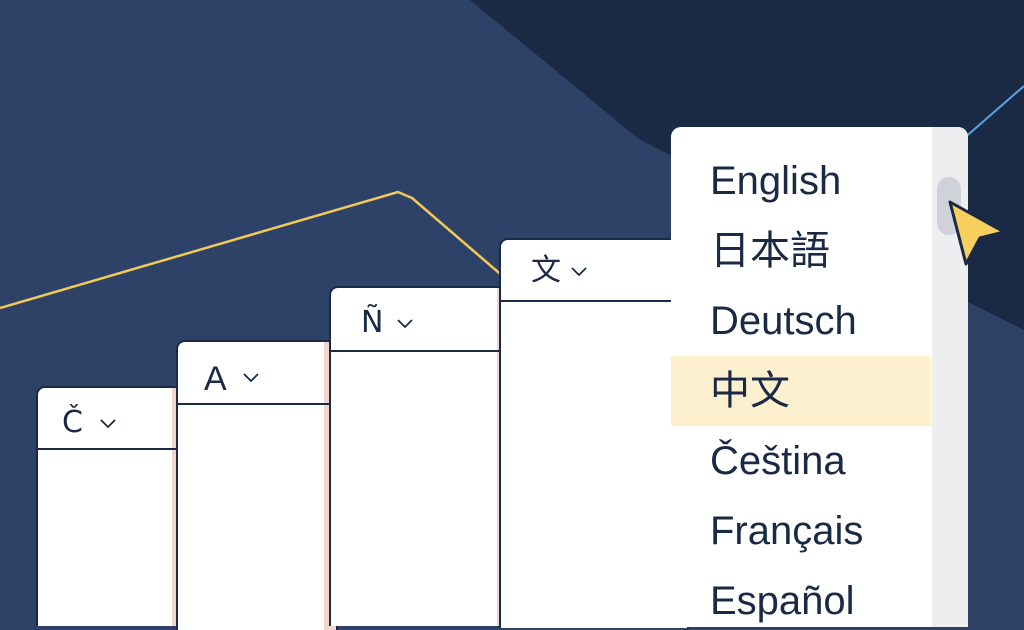 The image size is (1024, 630). I want to click on card-header: Č, so click(111, 419).